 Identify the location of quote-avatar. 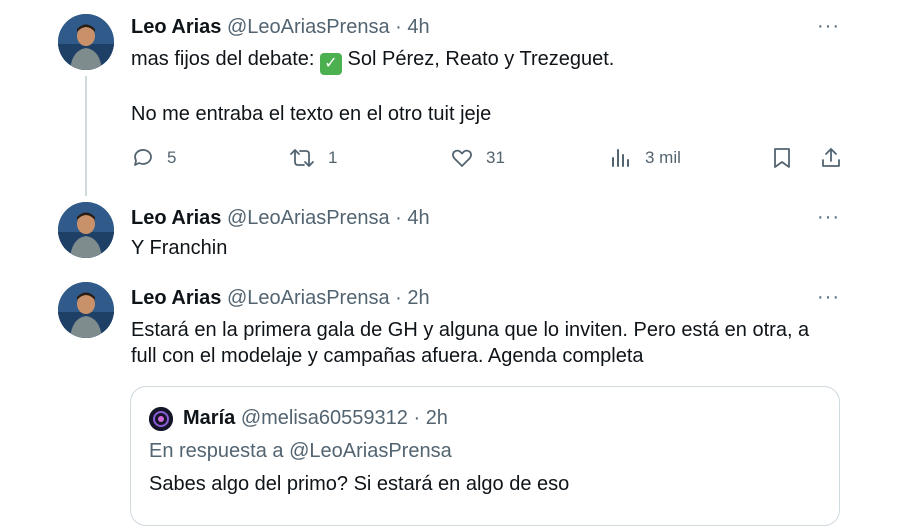
(161, 419).